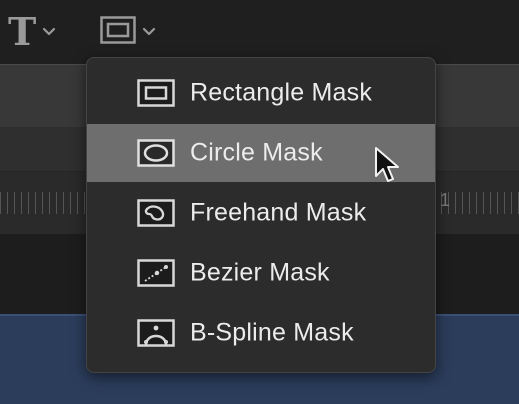 This screenshot has width=519, height=404. I want to click on text-tool-button: T, so click(32, 32).